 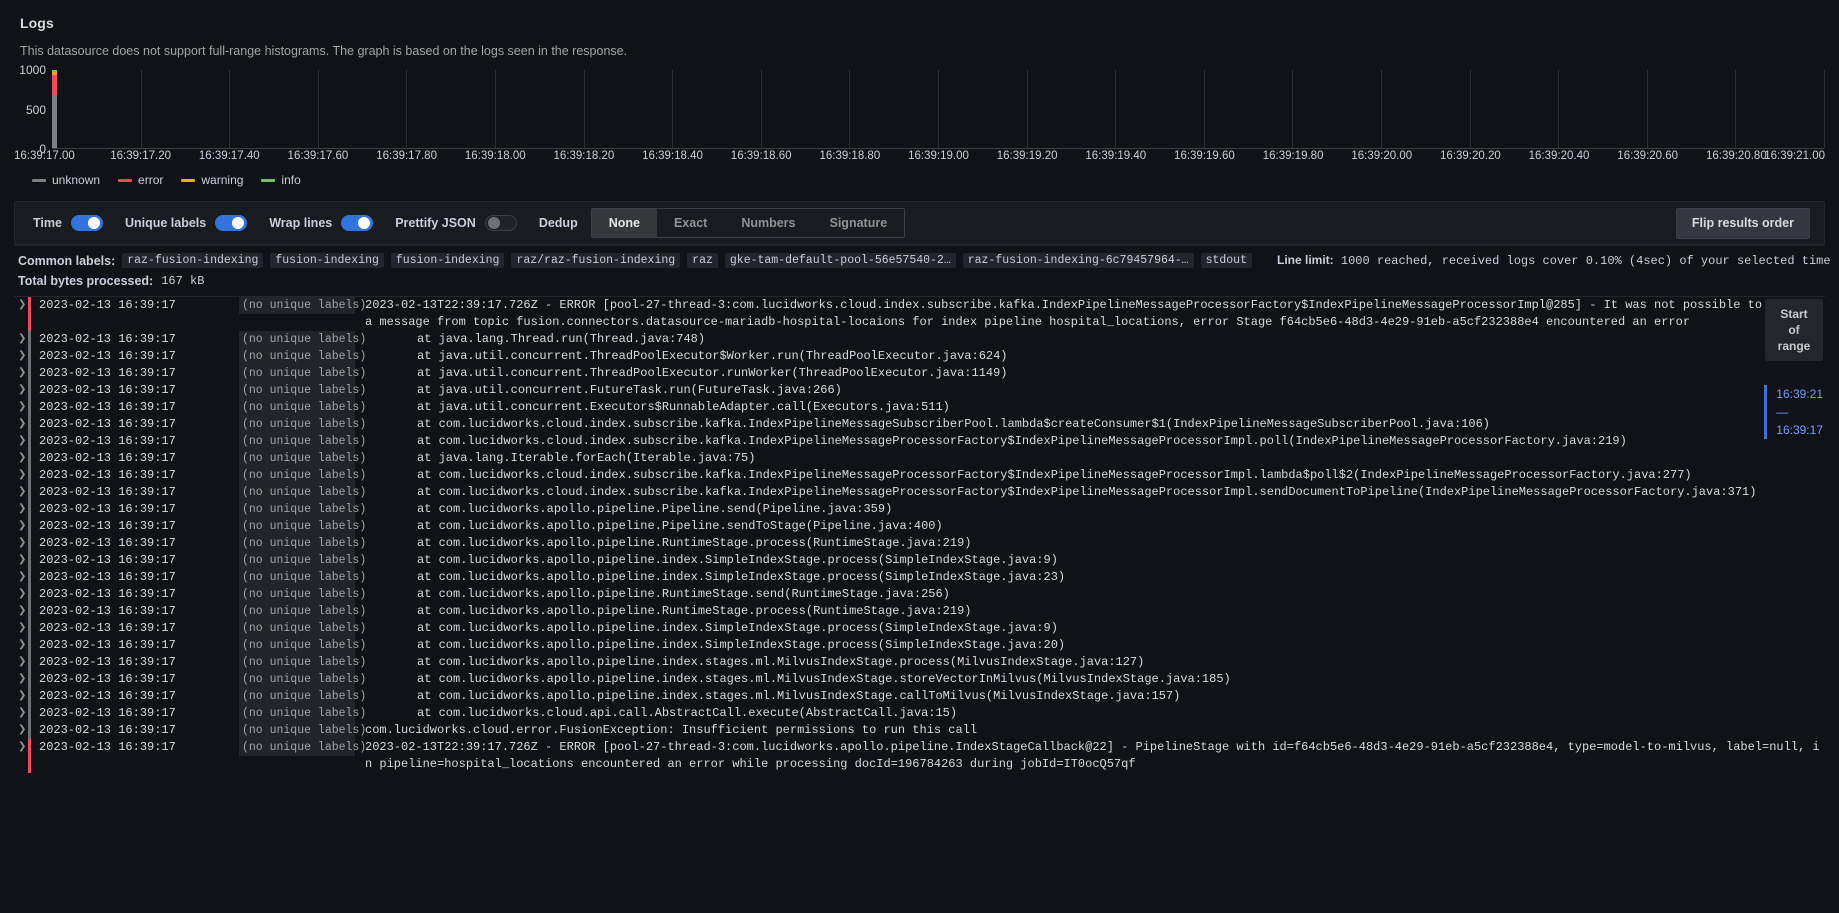 I want to click on time-range-top: 16:39:21, so click(x=1799, y=394).